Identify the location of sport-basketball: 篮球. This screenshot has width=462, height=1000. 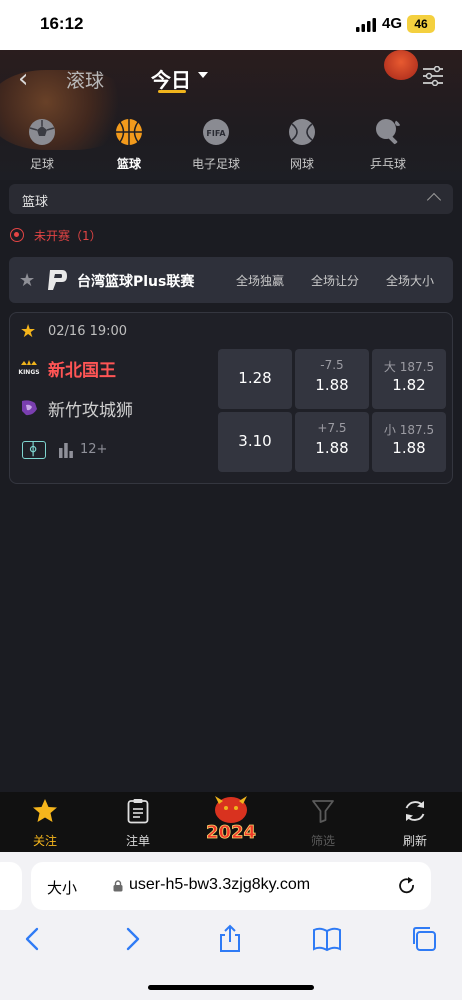
(129, 145).